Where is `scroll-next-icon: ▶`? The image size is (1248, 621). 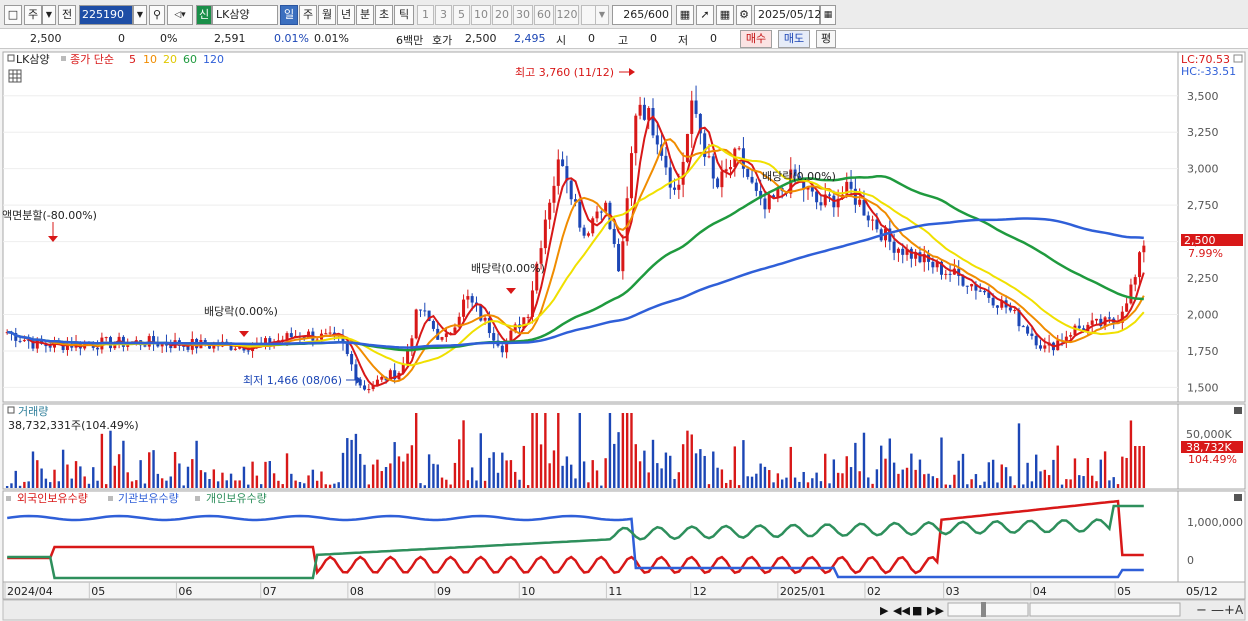
scroll-next-icon: ▶ is located at coordinates (884, 610).